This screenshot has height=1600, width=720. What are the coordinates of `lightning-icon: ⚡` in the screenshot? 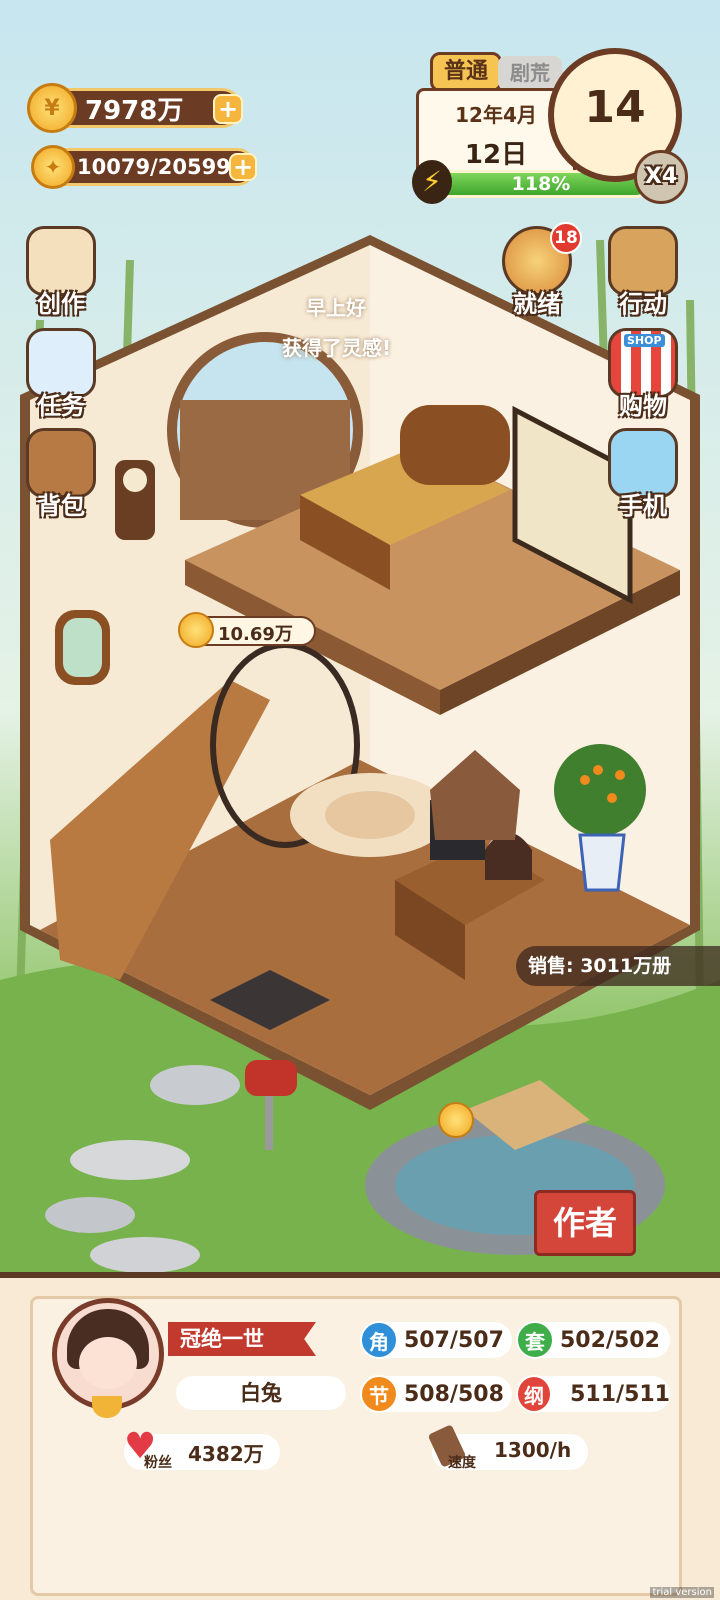 It's located at (432, 182).